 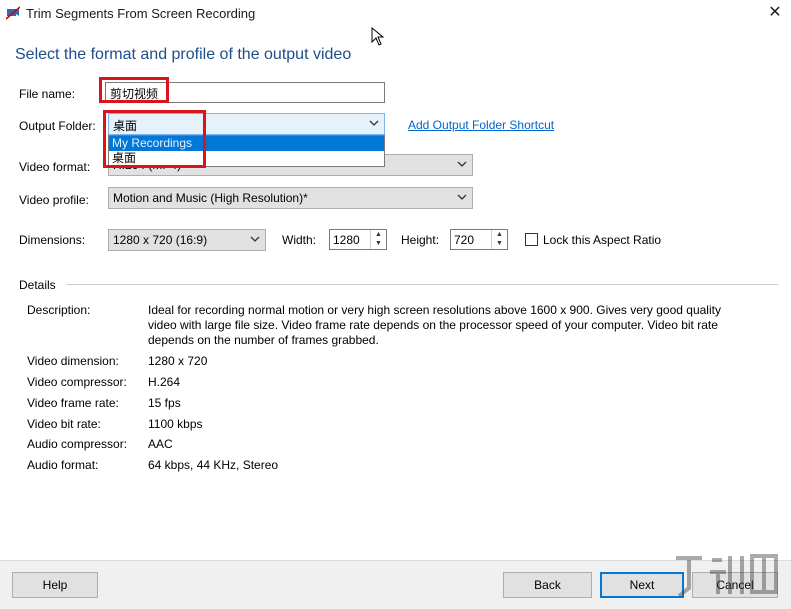 I want to click on title-bar: Trim Segments From Screen Recording ✕, so click(x=395, y=14).